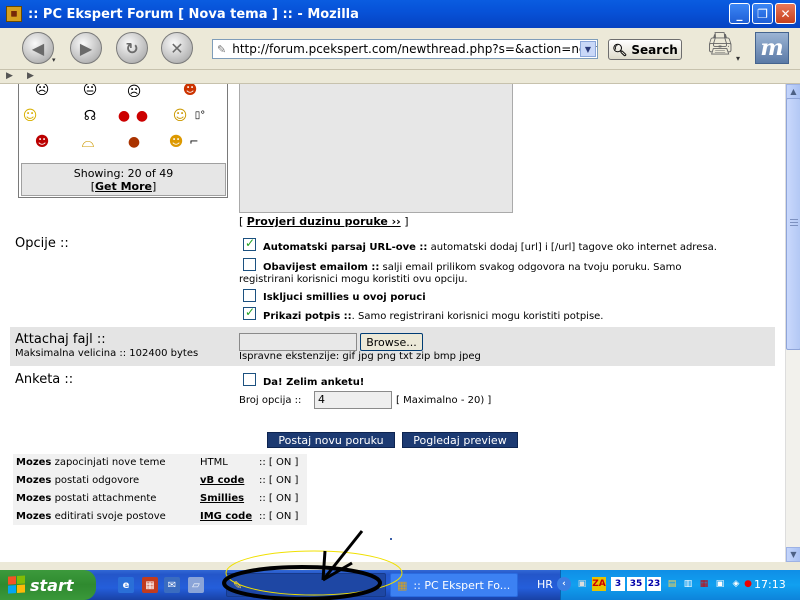 This screenshot has width=800, height=600. Describe the element at coordinates (636, 584) in the screenshot. I see `tray-number-2: 35` at that location.